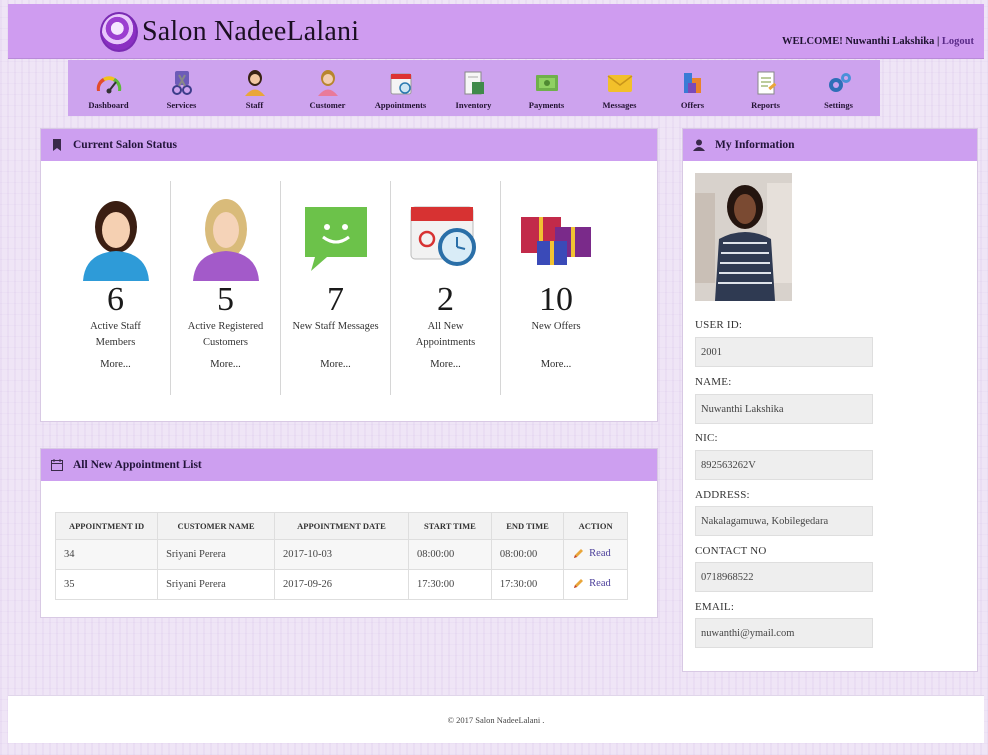 The image size is (988, 755). Describe the element at coordinates (445, 334) in the screenshot. I see `status-label: All New Appointments` at that location.